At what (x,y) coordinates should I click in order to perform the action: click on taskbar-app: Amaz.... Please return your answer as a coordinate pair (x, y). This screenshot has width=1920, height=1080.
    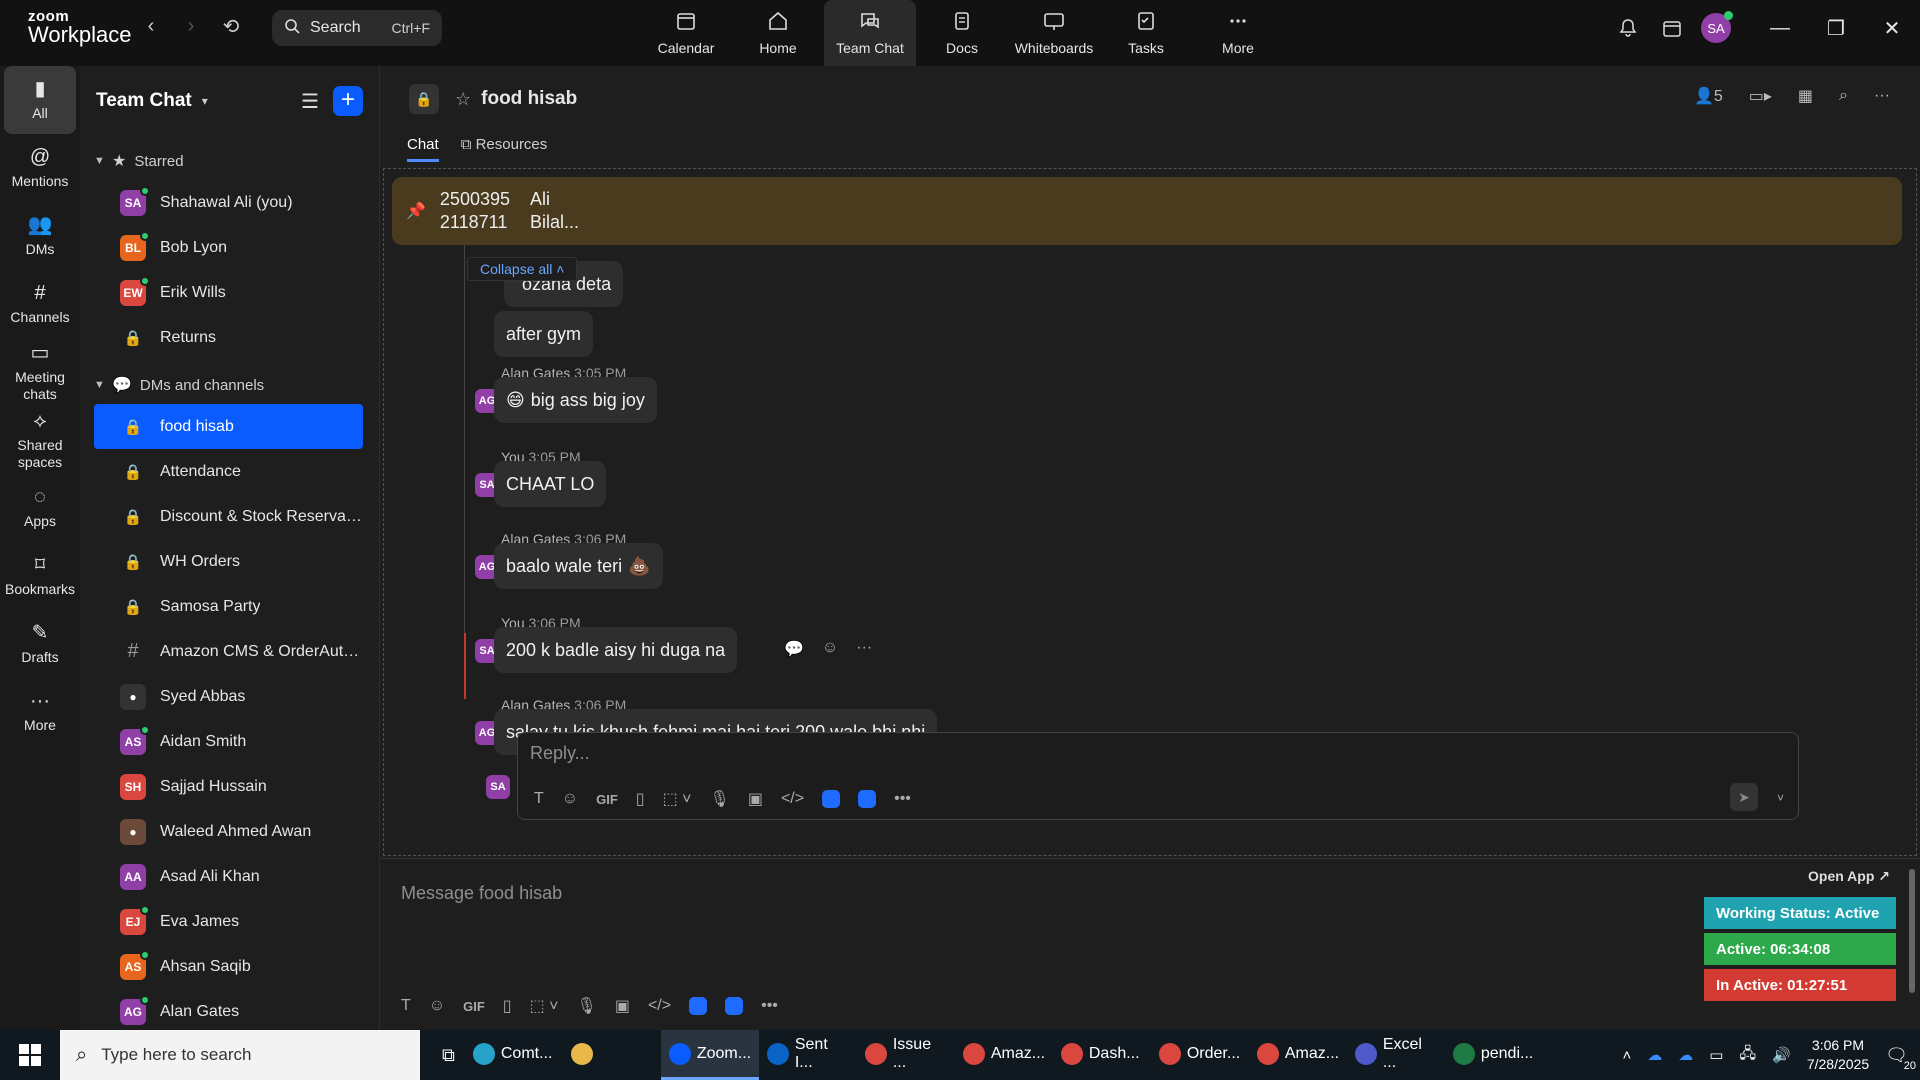
    Looking at the image, I should click on (1004, 1055).